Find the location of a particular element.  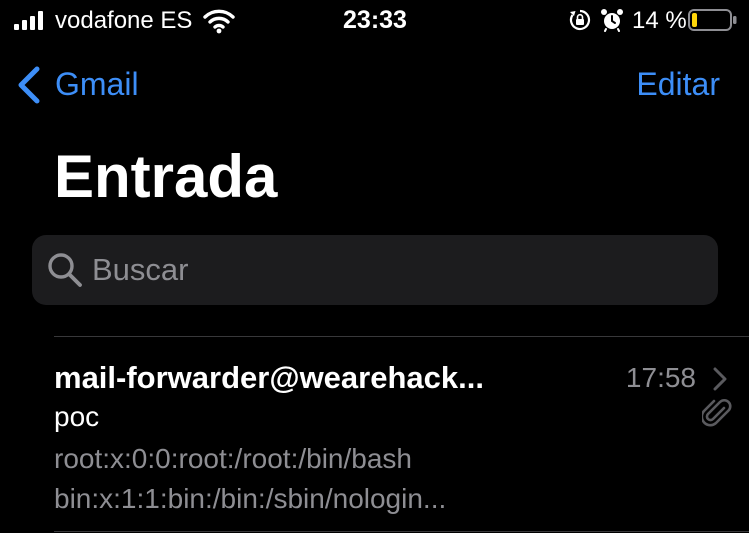

status-bar: vodafone ES 23:33 14 % is located at coordinates (374, 21).